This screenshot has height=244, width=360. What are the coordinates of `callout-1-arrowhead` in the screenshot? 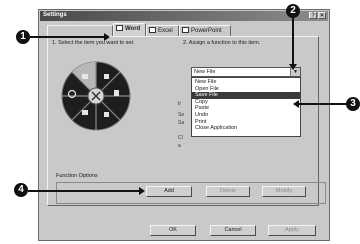 It's located at (107, 37).